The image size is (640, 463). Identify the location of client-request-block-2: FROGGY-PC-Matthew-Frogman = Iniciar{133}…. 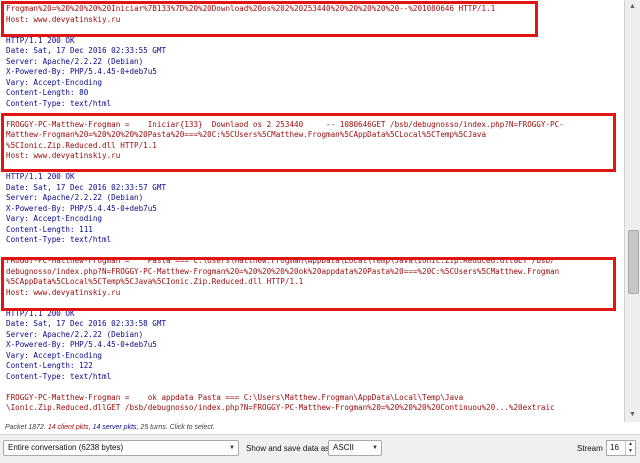
(312, 141).